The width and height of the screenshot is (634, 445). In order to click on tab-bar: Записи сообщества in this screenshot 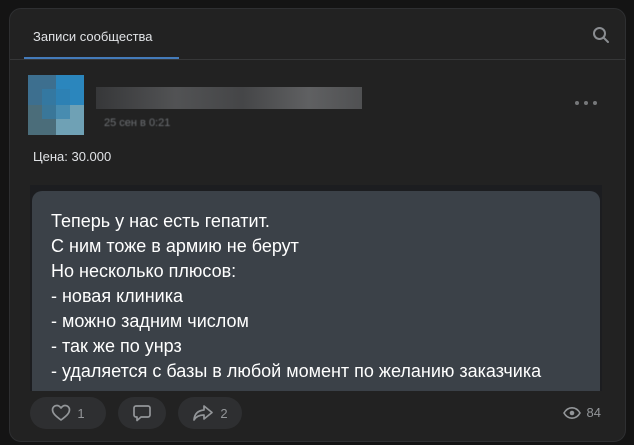, I will do `click(317, 34)`.